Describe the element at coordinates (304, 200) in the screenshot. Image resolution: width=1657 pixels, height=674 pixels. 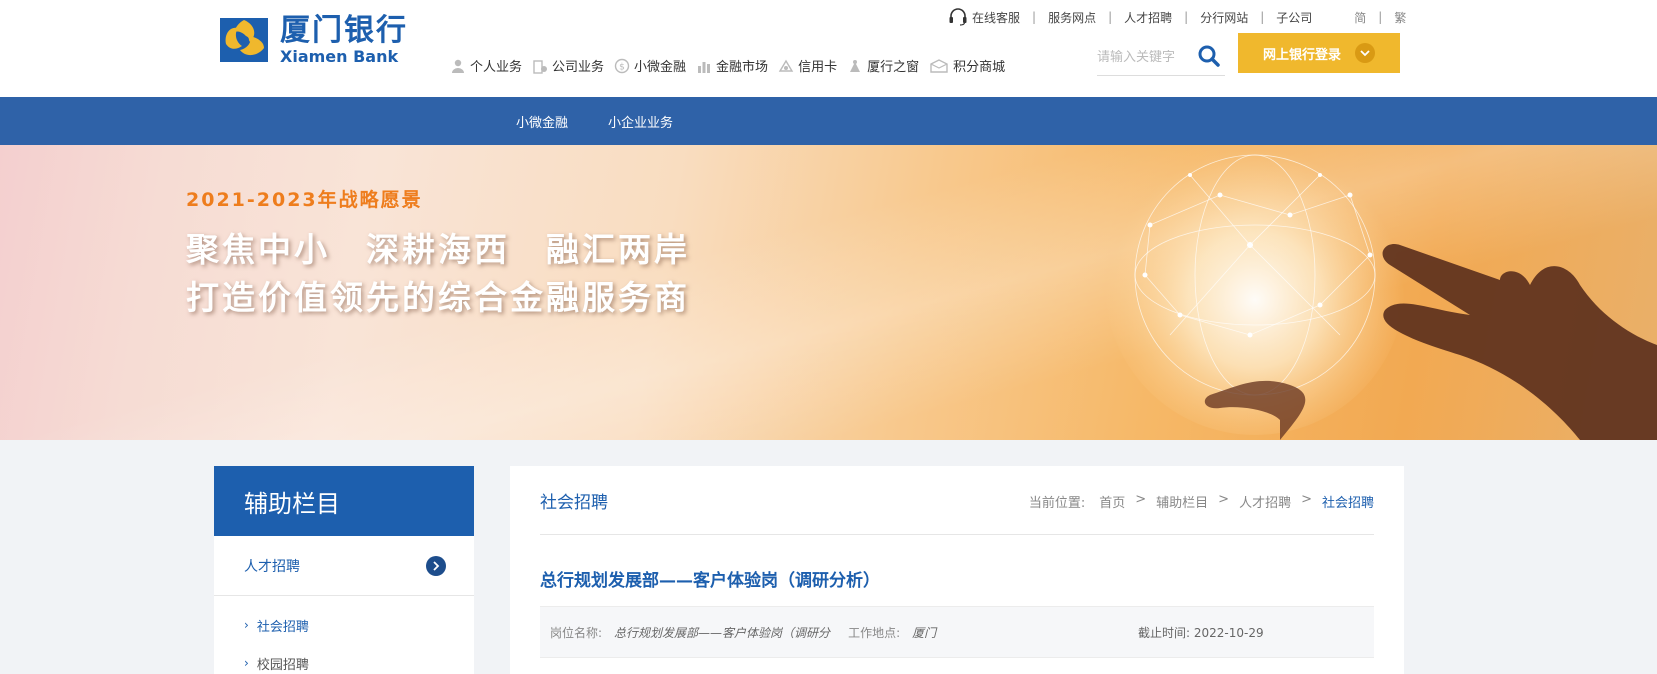
I see `banner-vision-title: 2021-2023年战略愿景` at that location.